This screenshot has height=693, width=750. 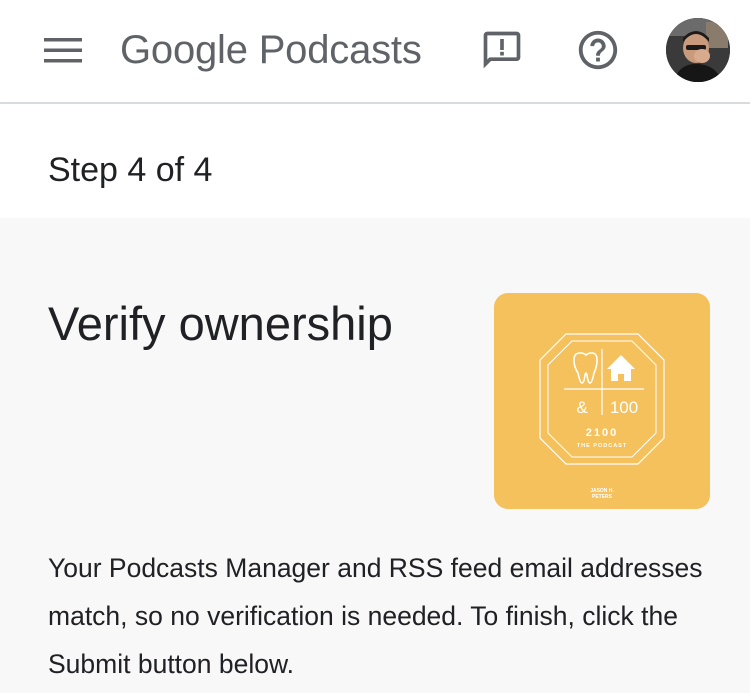 I want to click on podcast-artwork: & 100 2100 THE PODCAST JASON H. PETERS, so click(x=602, y=401).